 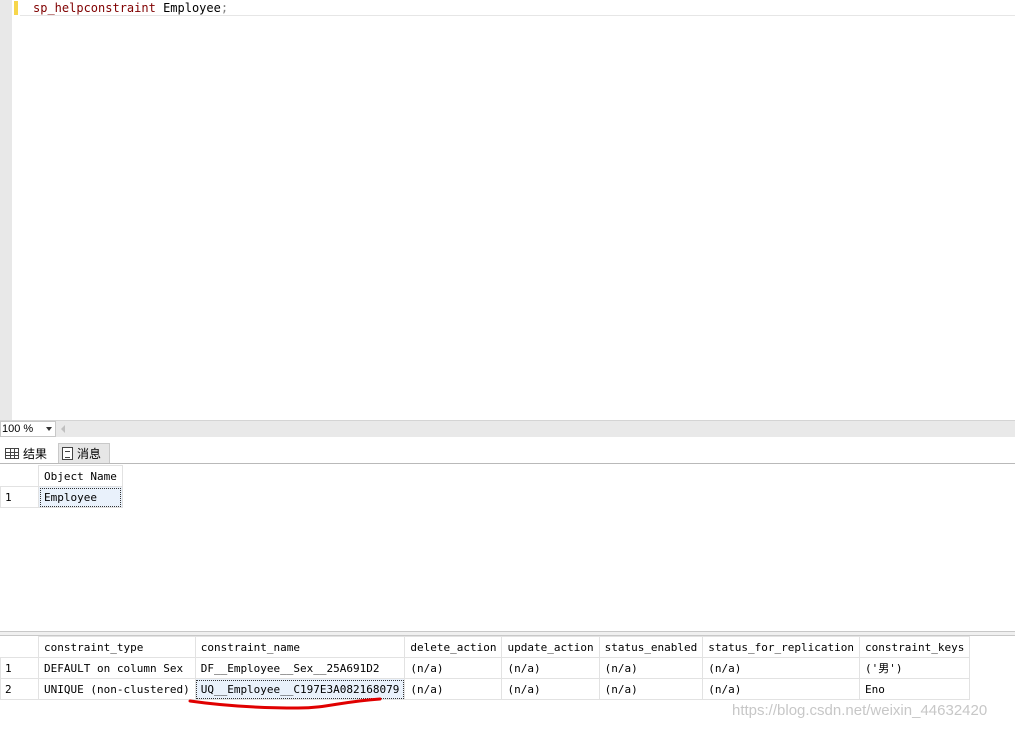 What do you see at coordinates (12, 453) in the screenshot?
I see `grid-icon` at bounding box center [12, 453].